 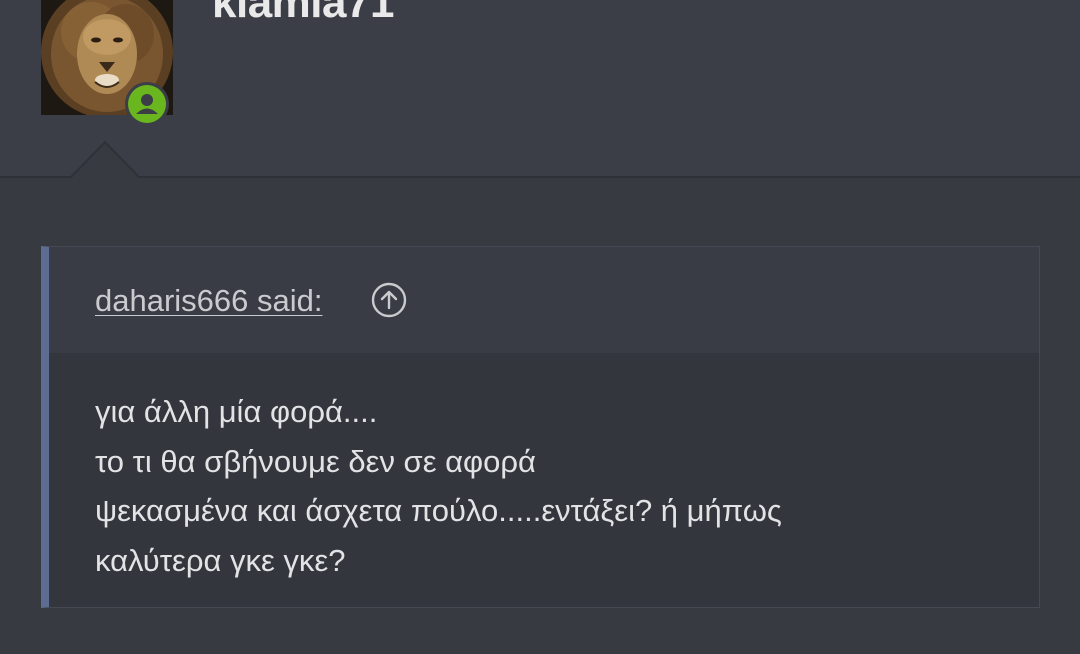 I want to click on online-user-icon, so click(x=147, y=104).